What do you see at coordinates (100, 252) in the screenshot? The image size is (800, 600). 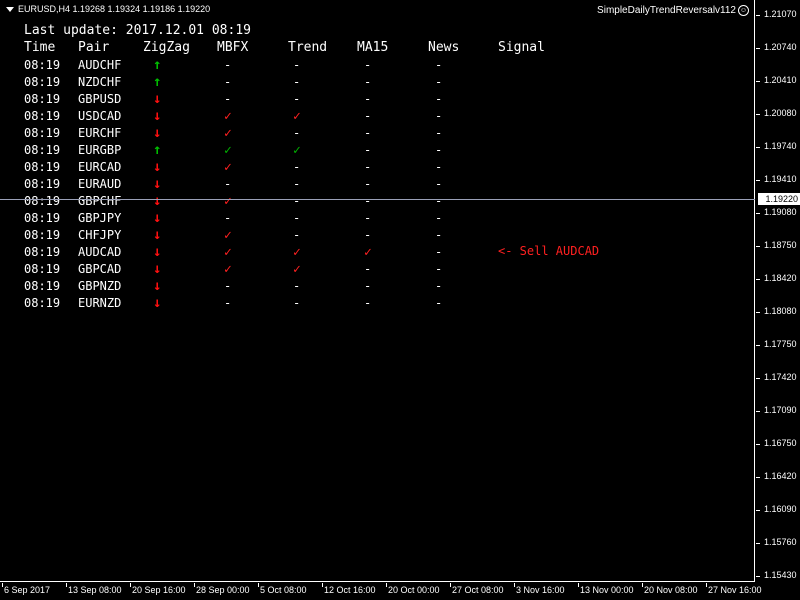 I see `row-pair: AUDCAD` at bounding box center [100, 252].